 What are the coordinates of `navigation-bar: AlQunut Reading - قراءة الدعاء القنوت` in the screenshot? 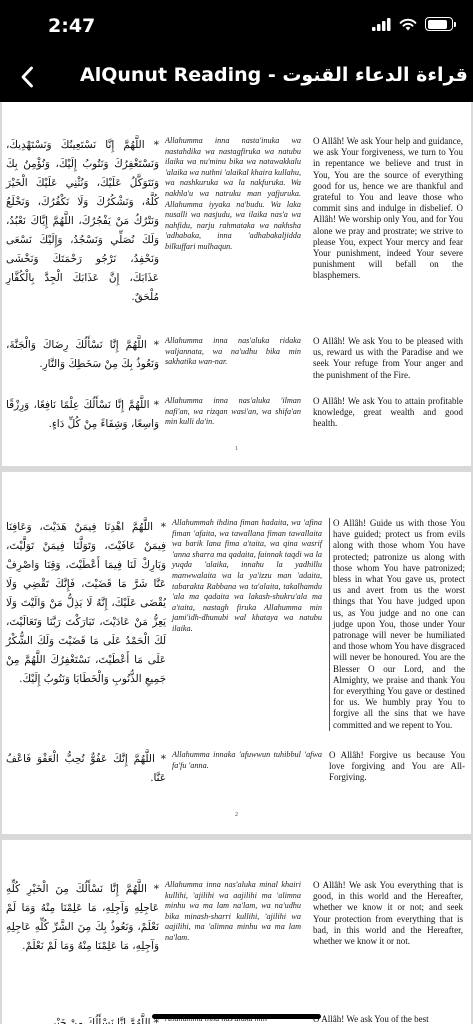 It's located at (236, 77).